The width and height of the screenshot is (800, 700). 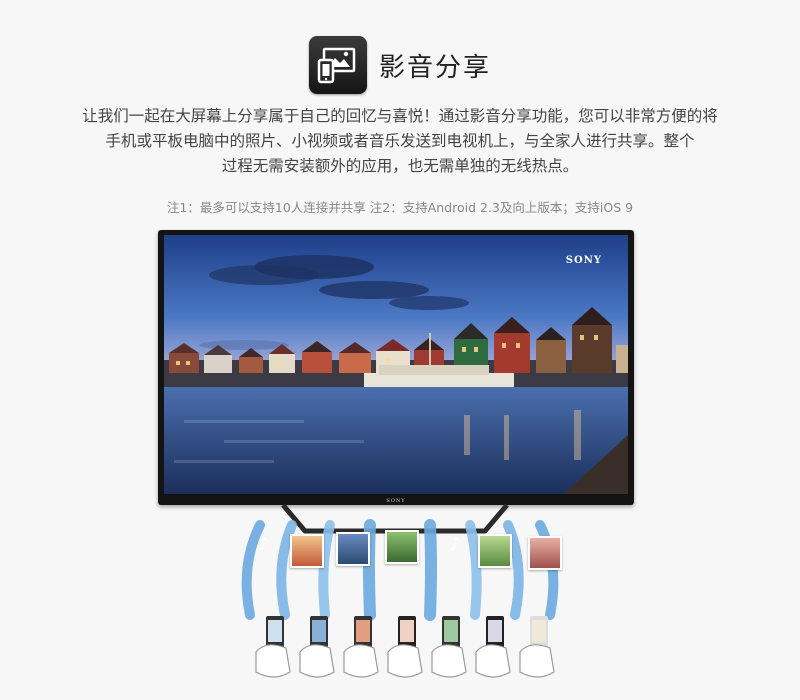 I want to click on section-header: 影音分享, so click(x=400, y=65).